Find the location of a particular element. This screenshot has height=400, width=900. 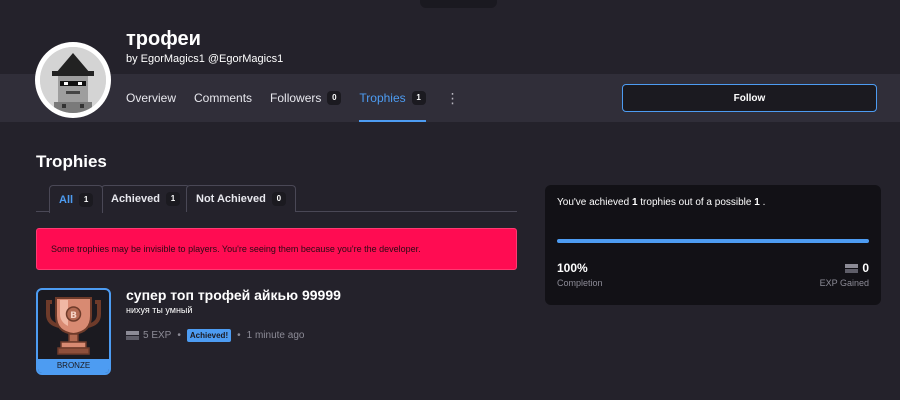

tab-trophies: Trophies 1 is located at coordinates (392, 98).